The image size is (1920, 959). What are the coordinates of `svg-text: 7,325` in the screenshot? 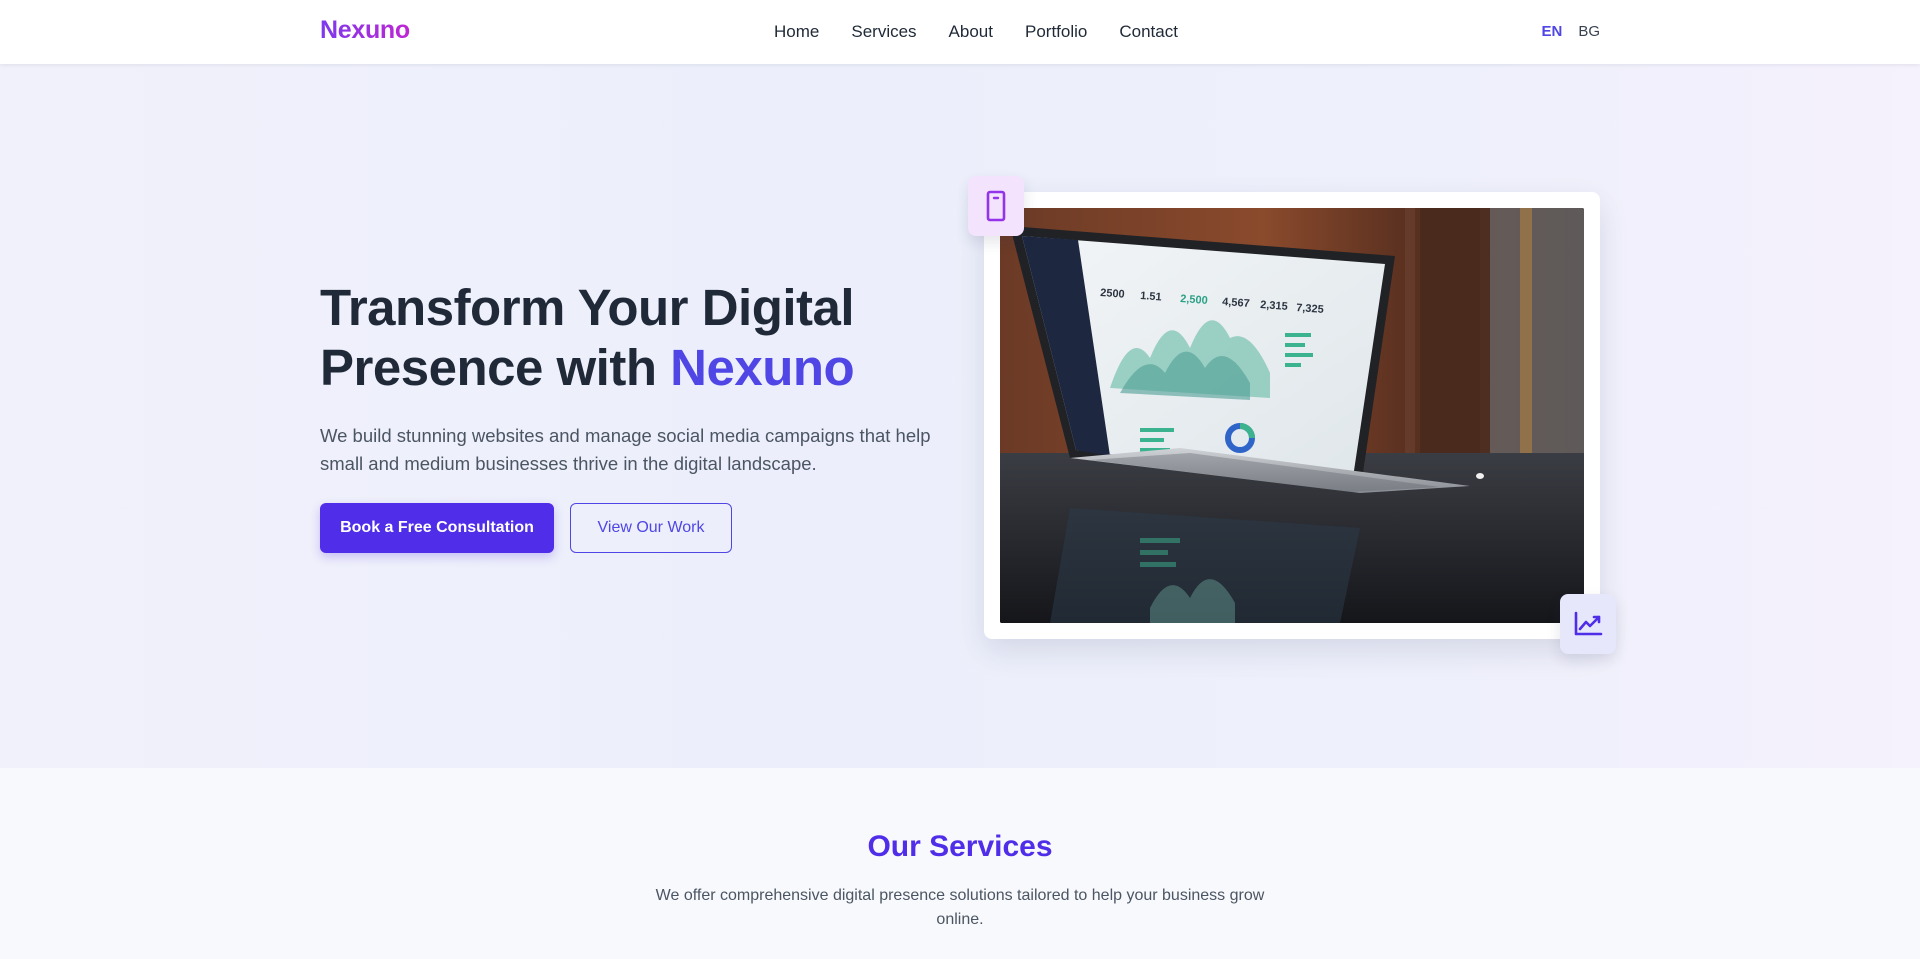 It's located at (1310, 309).